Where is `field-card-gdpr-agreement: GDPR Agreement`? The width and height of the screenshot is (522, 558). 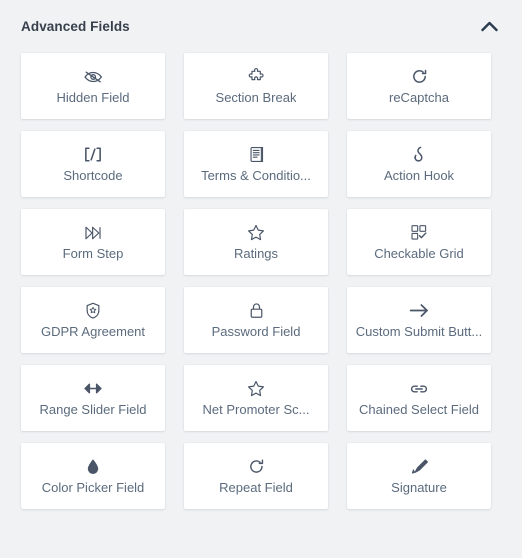
field-card-gdpr-agreement: GDPR Agreement is located at coordinates (93, 320).